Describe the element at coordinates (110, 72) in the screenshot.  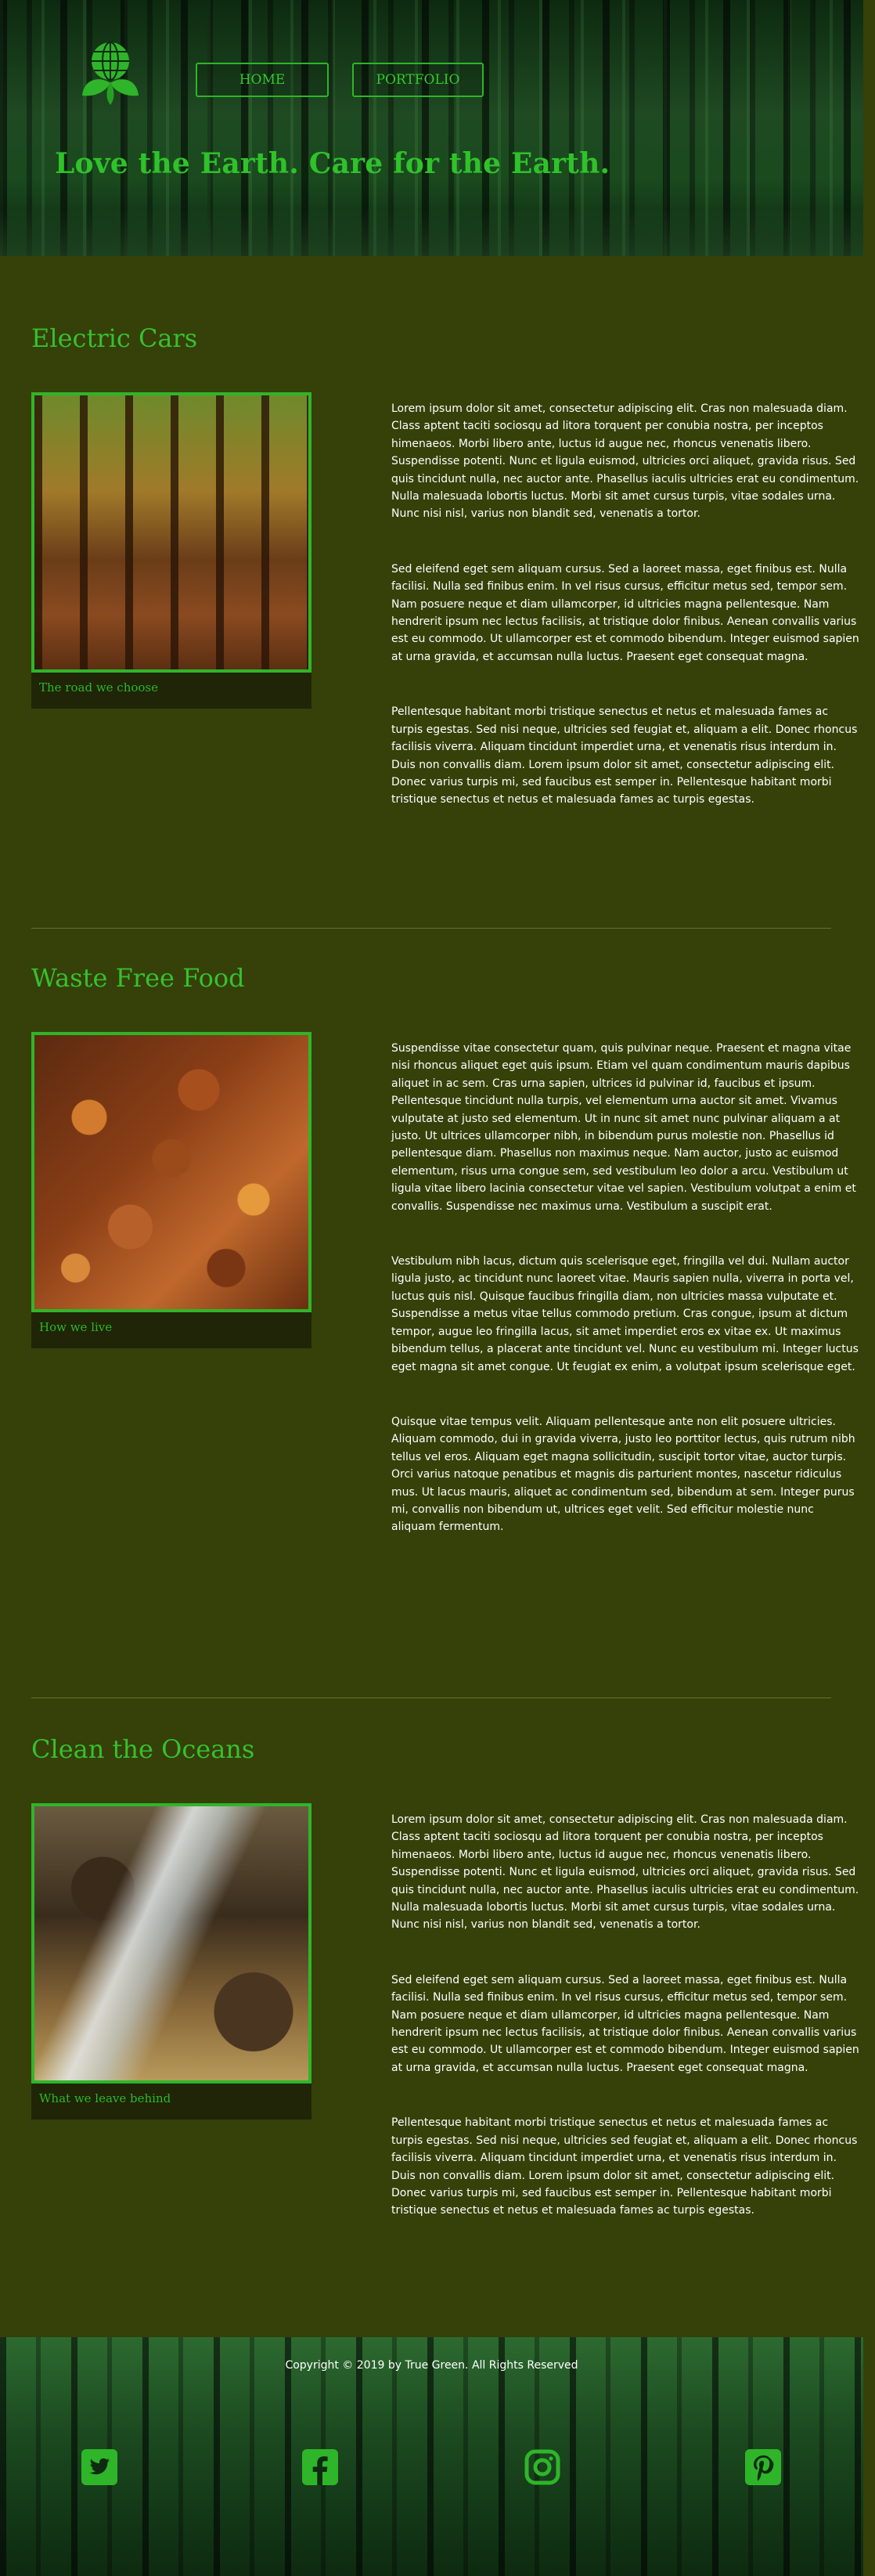
I see `globe-leaf-logo-icon` at that location.